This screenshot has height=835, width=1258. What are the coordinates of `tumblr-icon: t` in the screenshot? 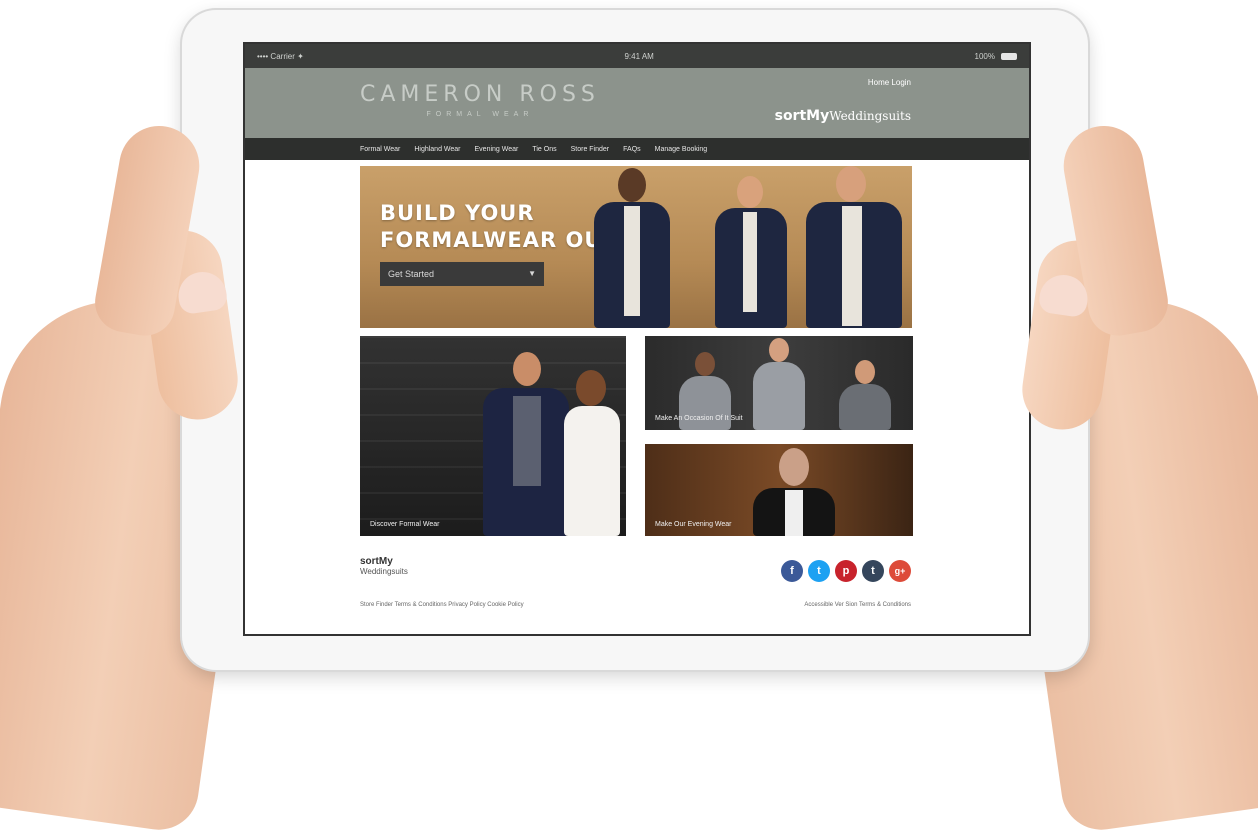 It's located at (873, 571).